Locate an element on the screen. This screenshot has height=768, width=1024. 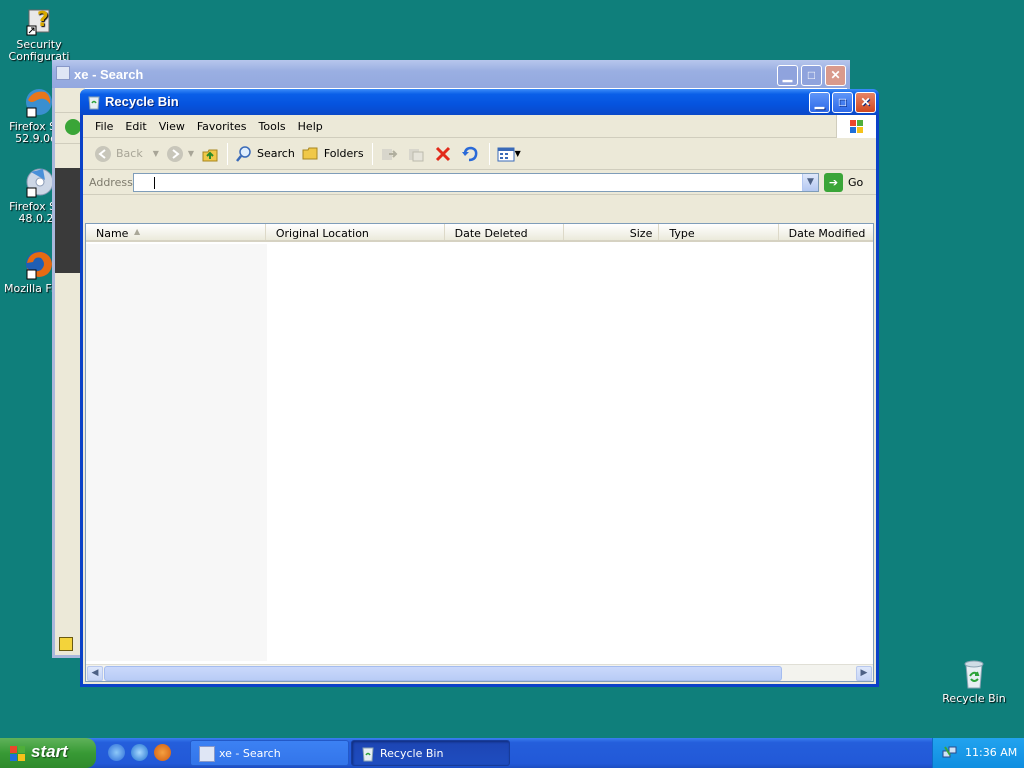
menu-bar: File Edit View Favorites Tools Help is located at coordinates (479, 126).